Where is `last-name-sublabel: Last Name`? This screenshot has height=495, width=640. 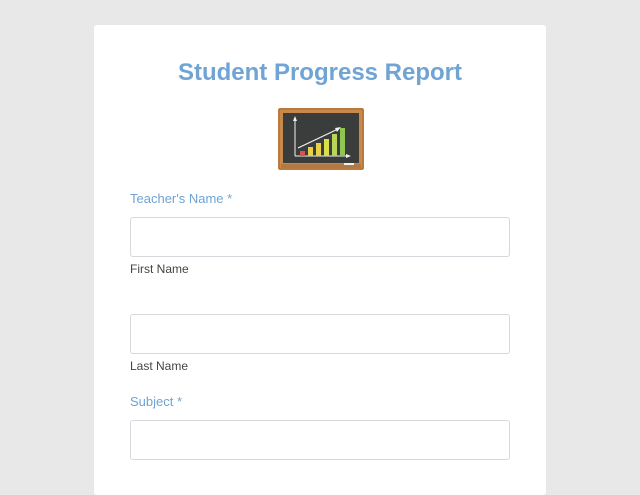
last-name-sublabel: Last Name is located at coordinates (159, 366).